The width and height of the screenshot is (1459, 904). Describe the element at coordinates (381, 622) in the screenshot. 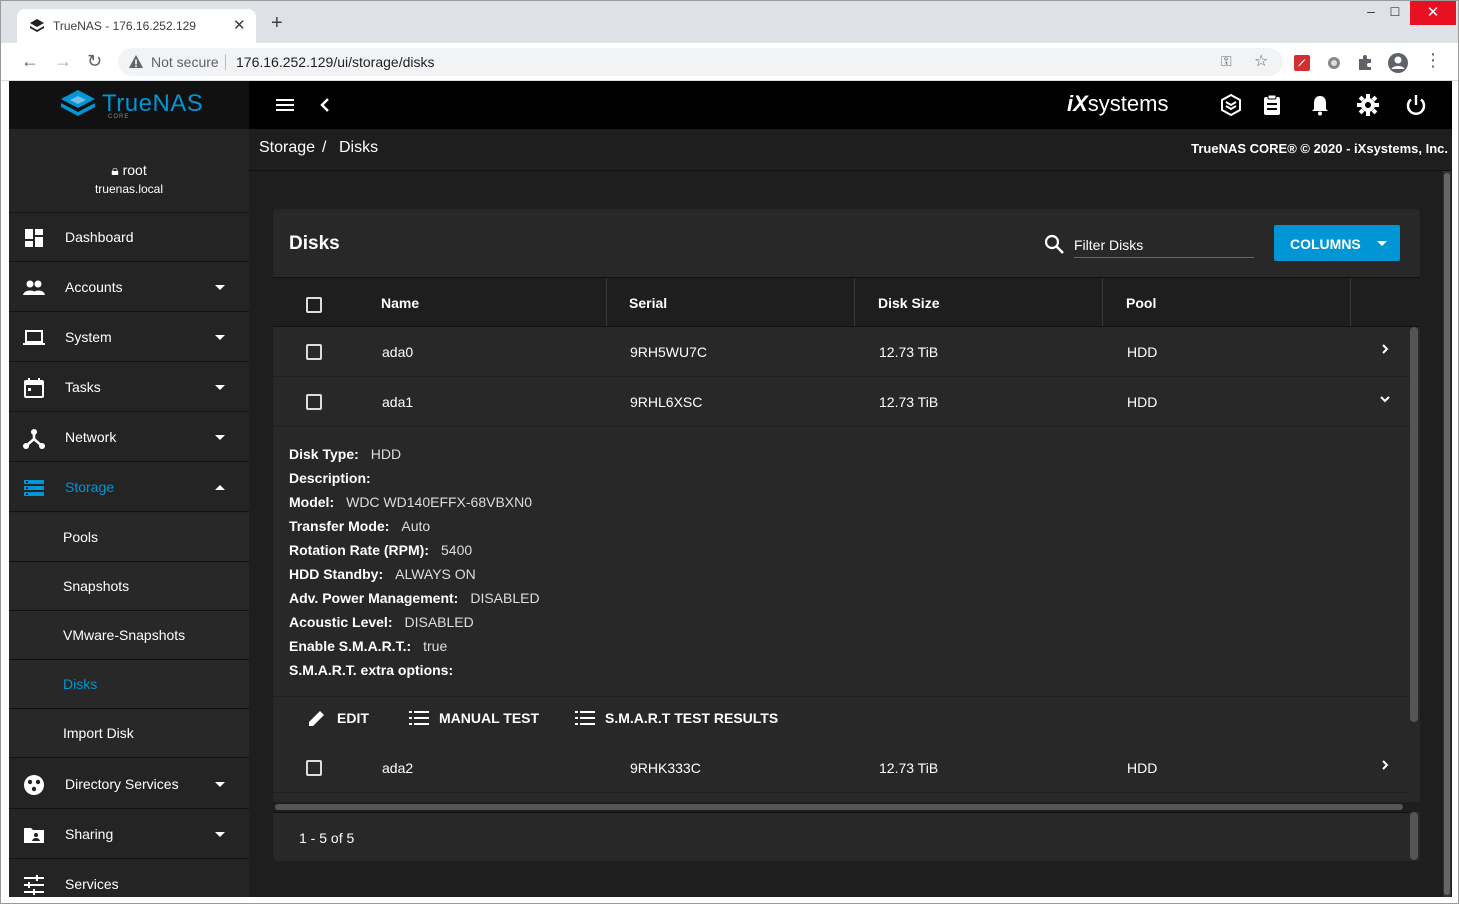

I see `detail-acoustic-level: Acoustic Level: DISABLED` at that location.